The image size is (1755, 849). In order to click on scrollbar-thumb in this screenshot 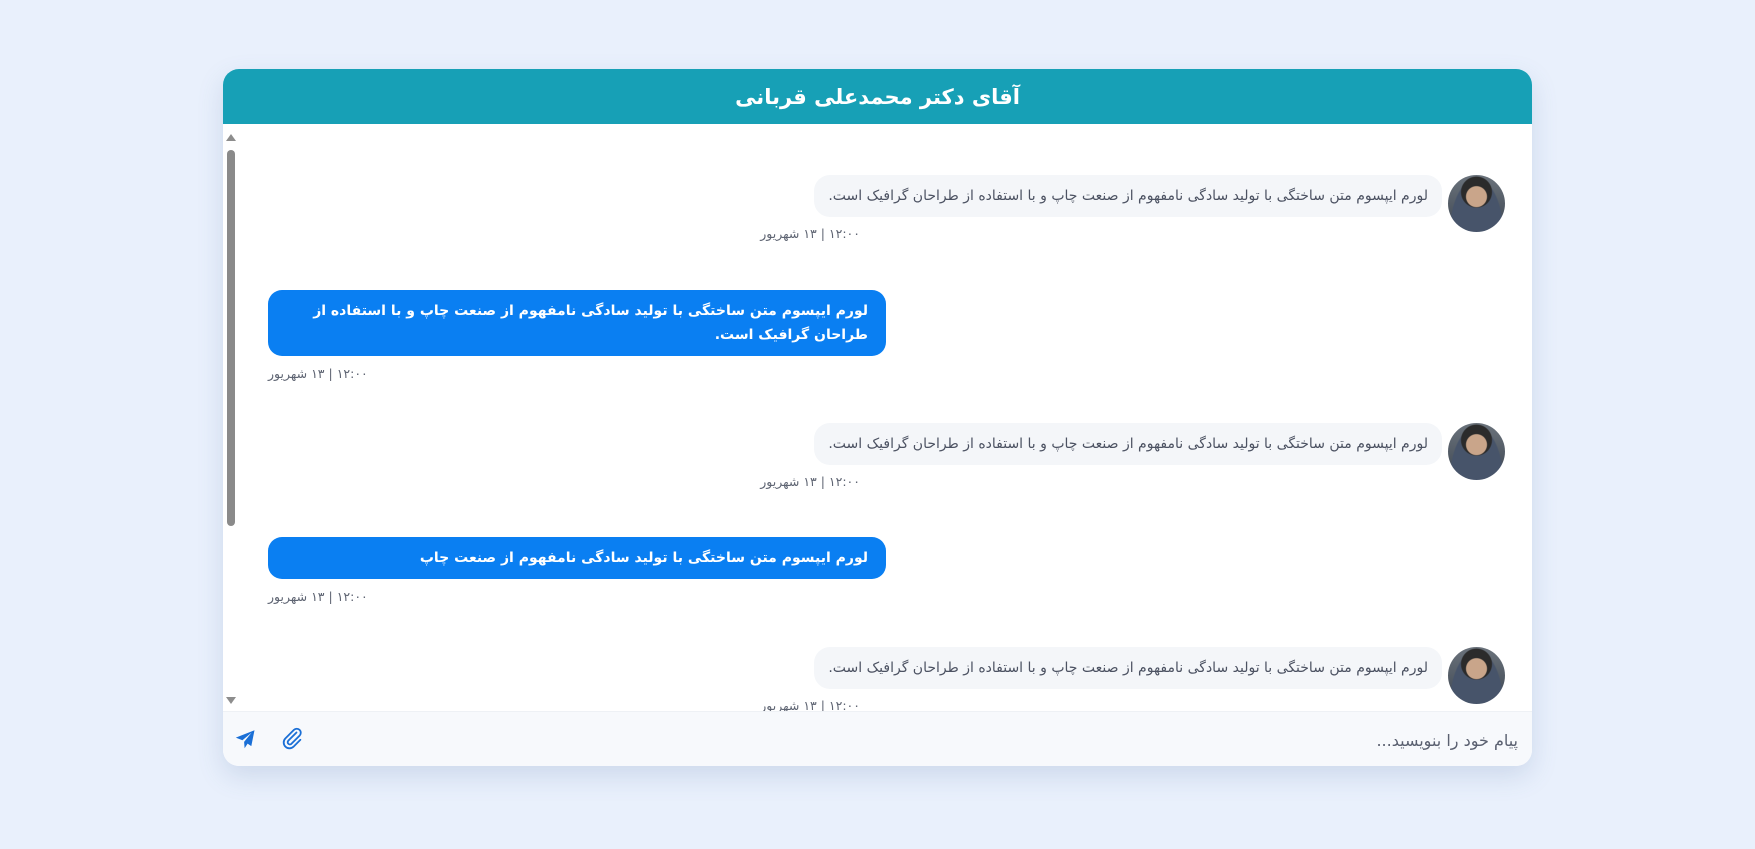, I will do `click(231, 338)`.